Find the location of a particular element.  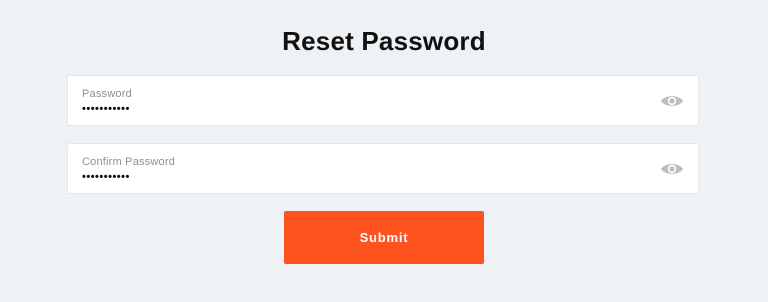

confirm-password-value: ••••••••••• is located at coordinates (106, 177).